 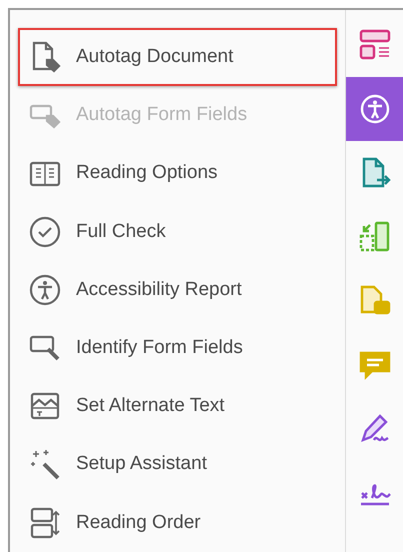 What do you see at coordinates (177, 348) in the screenshot?
I see `tool-item: Identify Form Fields` at bounding box center [177, 348].